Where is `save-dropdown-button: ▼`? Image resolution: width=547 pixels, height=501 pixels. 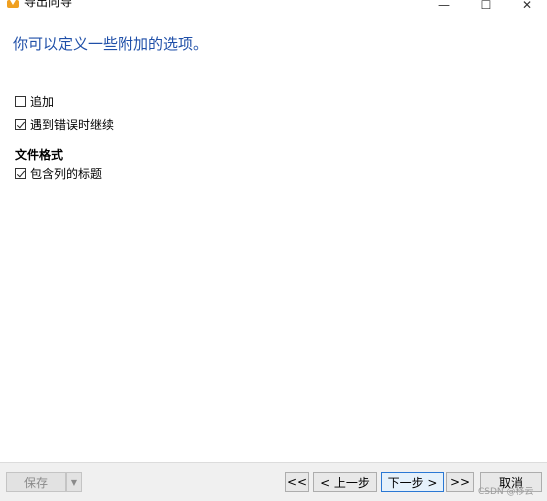 save-dropdown-button: ▼ is located at coordinates (74, 482).